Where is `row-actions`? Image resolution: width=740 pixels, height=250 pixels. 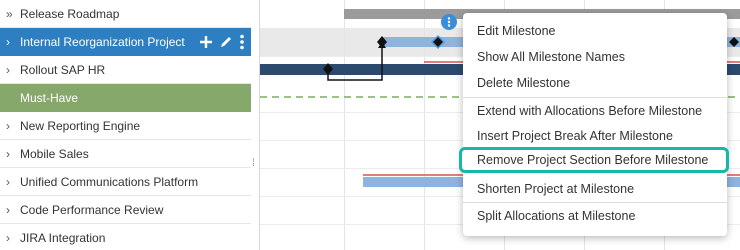
row-actions is located at coordinates (222, 42).